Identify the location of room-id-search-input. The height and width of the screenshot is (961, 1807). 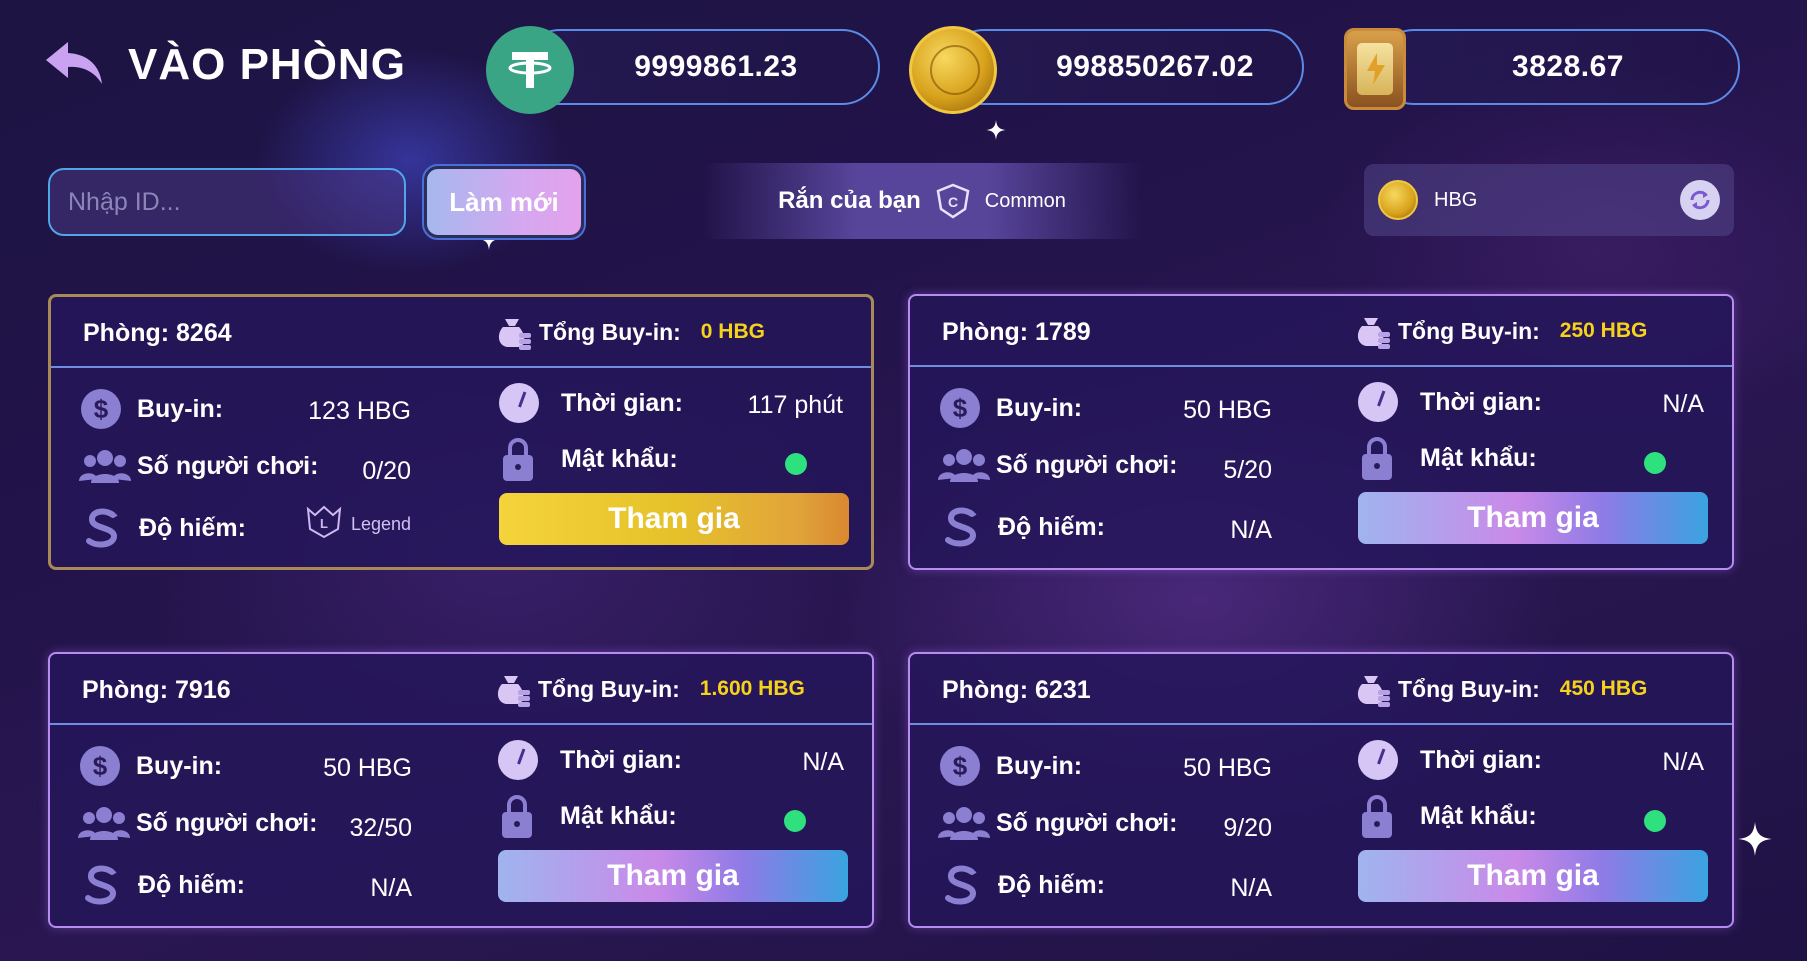
(227, 202).